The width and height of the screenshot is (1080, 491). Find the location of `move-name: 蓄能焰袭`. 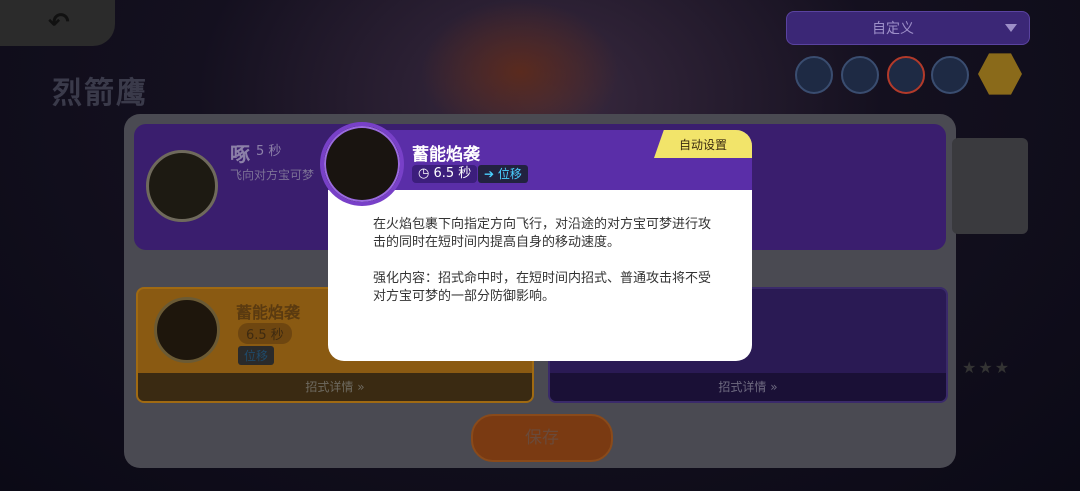

move-name: 蓄能焰袭 is located at coordinates (268, 312).